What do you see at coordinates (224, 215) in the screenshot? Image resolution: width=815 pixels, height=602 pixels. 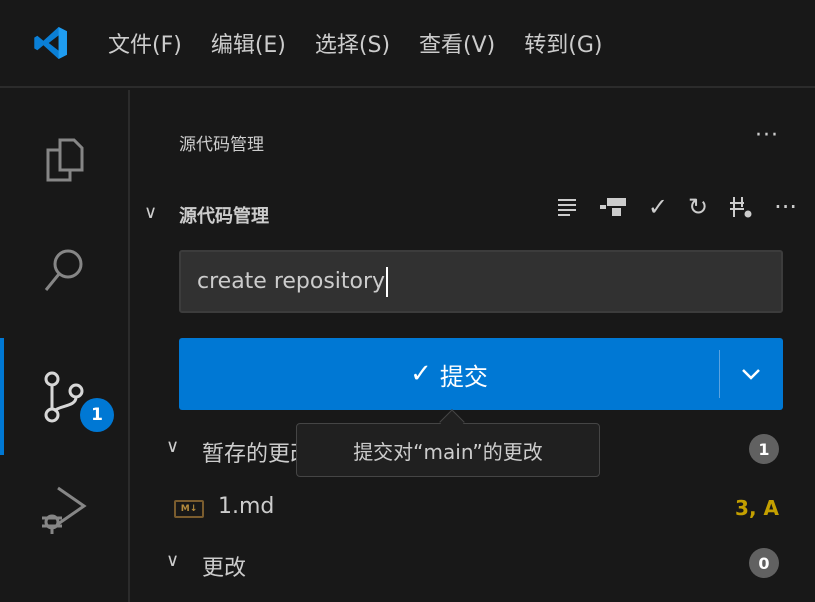 I see `section-title: 源代码管理` at bounding box center [224, 215].